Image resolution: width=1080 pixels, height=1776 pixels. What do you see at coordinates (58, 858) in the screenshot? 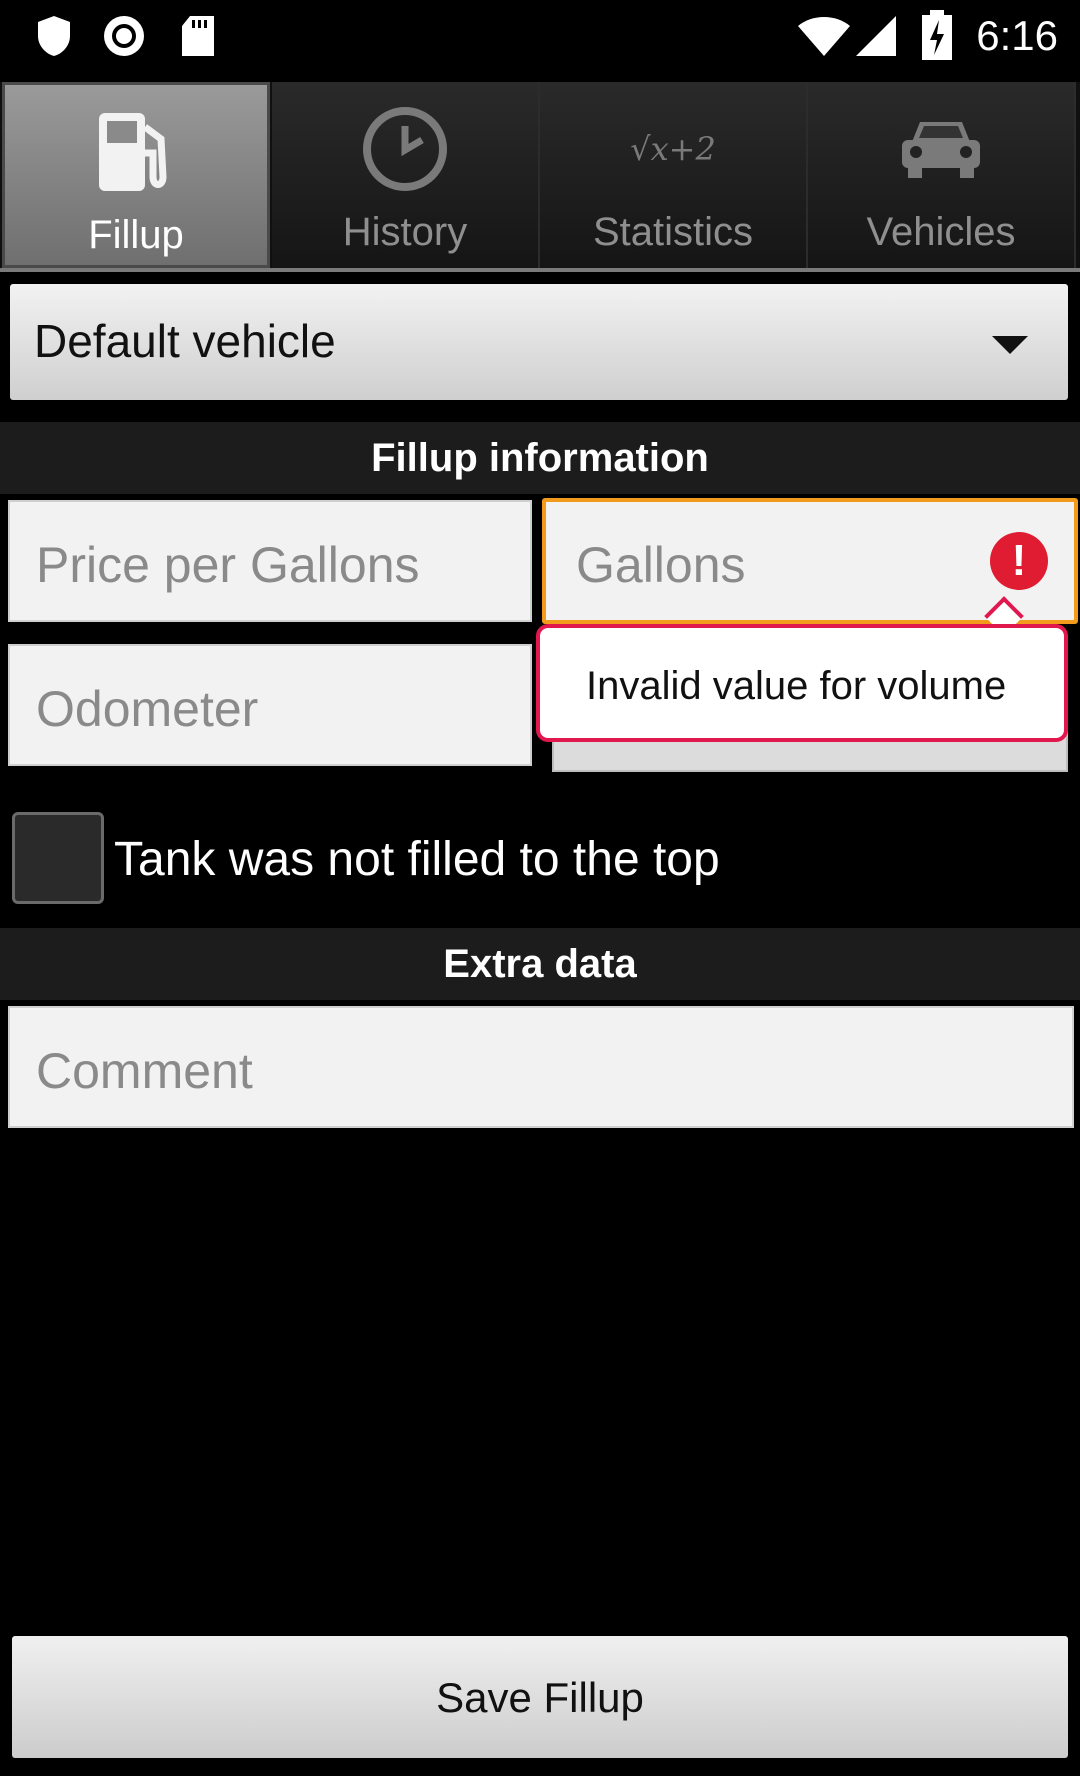
I see `tank-not-full-checkbox` at bounding box center [58, 858].